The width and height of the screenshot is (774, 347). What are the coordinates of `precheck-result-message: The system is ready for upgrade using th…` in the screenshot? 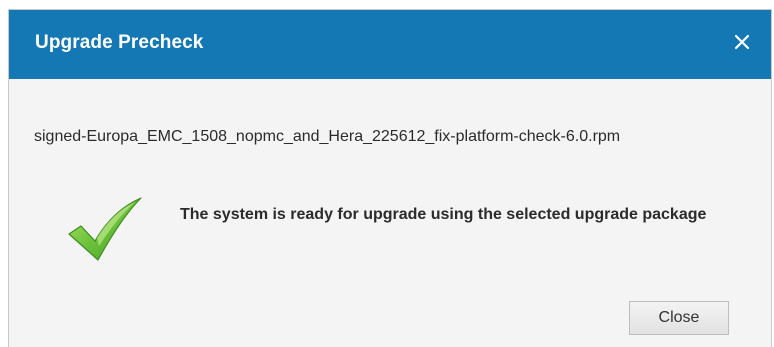 It's located at (443, 214).